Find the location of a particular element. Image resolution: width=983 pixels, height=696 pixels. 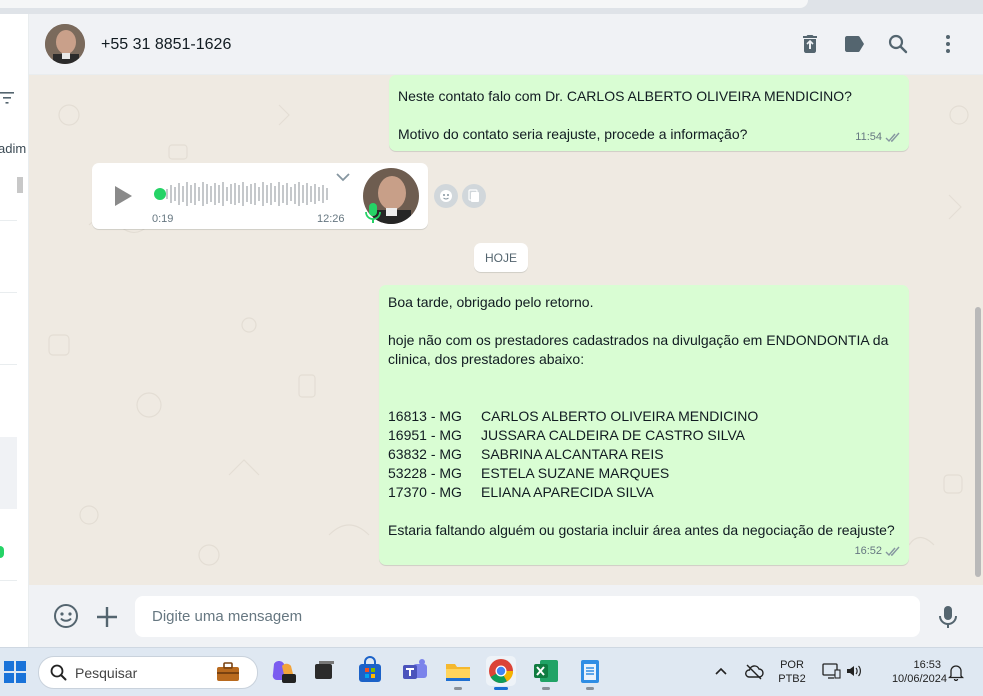

browser-top-bar is located at coordinates (491, 7).